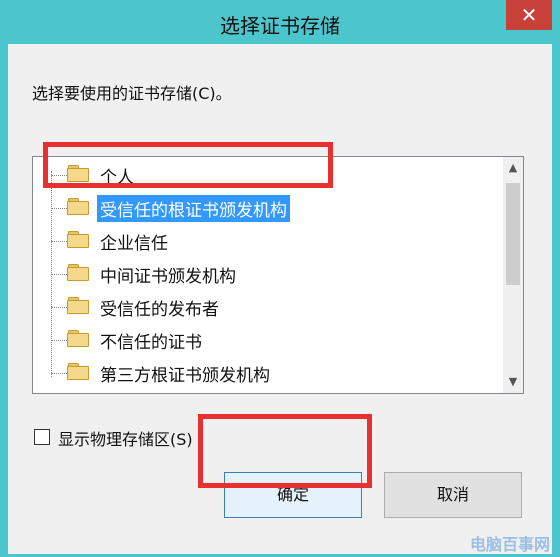 The height and width of the screenshot is (557, 560). What do you see at coordinates (168, 277) in the screenshot?
I see `tree-item-label: 中间证书颁发机构` at bounding box center [168, 277].